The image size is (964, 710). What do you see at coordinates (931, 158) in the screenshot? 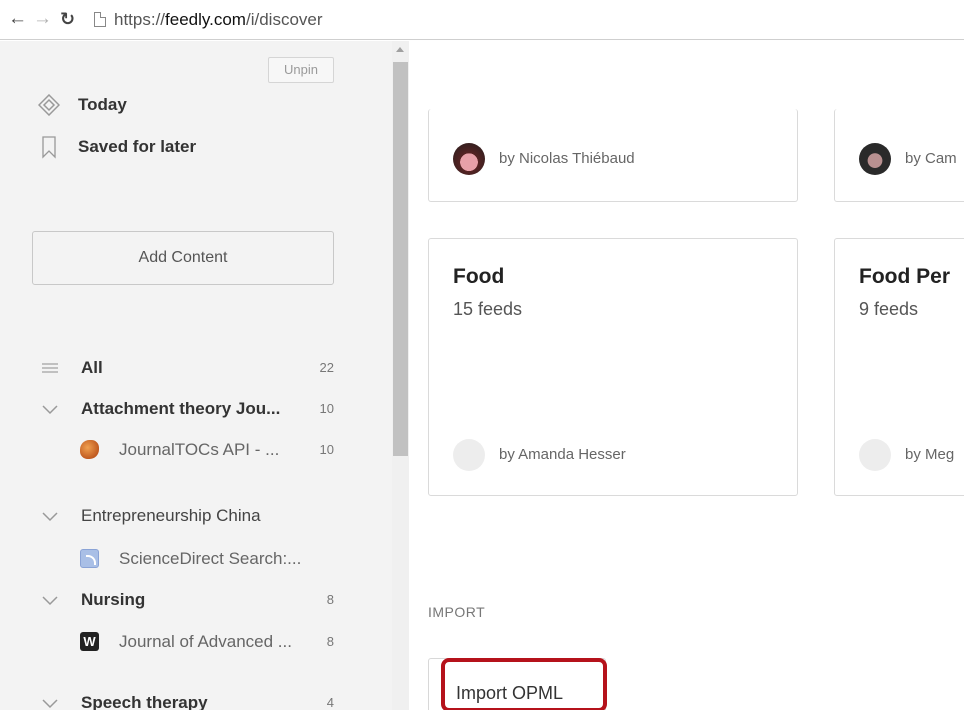
I see `curator-byline: by Cam` at bounding box center [931, 158].